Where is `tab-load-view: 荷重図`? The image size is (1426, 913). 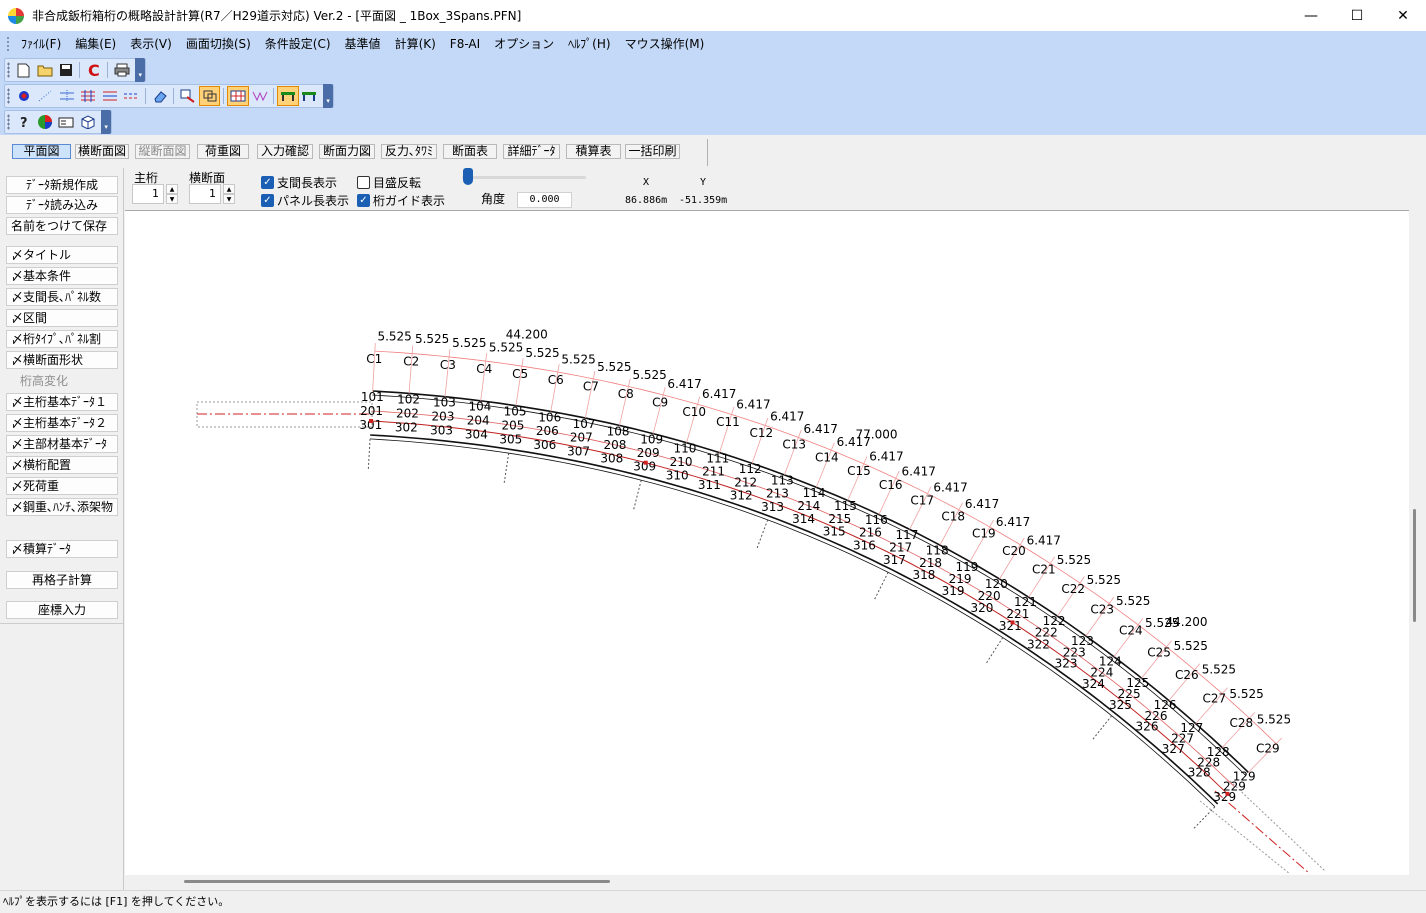
tab-load-view: 荷重図 is located at coordinates (223, 151).